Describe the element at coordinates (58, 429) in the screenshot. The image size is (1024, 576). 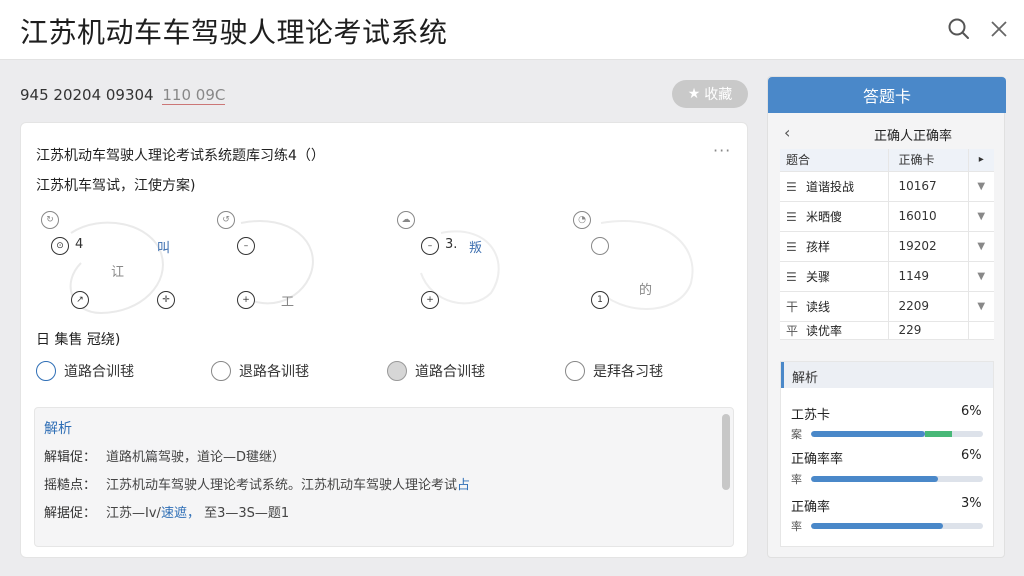
I see `analysis-heading: 解析` at that location.